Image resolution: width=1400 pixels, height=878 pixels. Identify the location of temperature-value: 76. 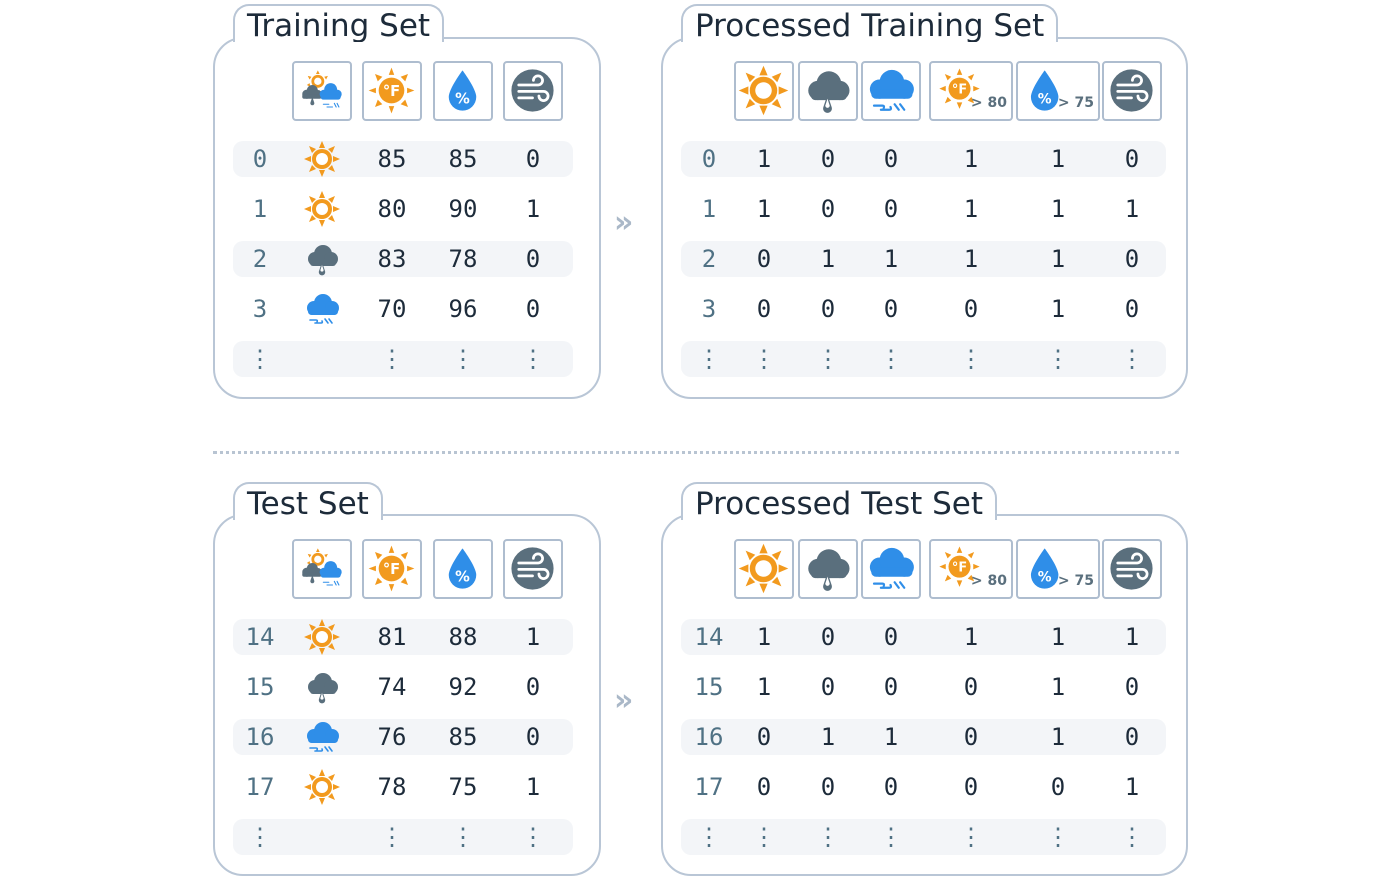
(392, 737).